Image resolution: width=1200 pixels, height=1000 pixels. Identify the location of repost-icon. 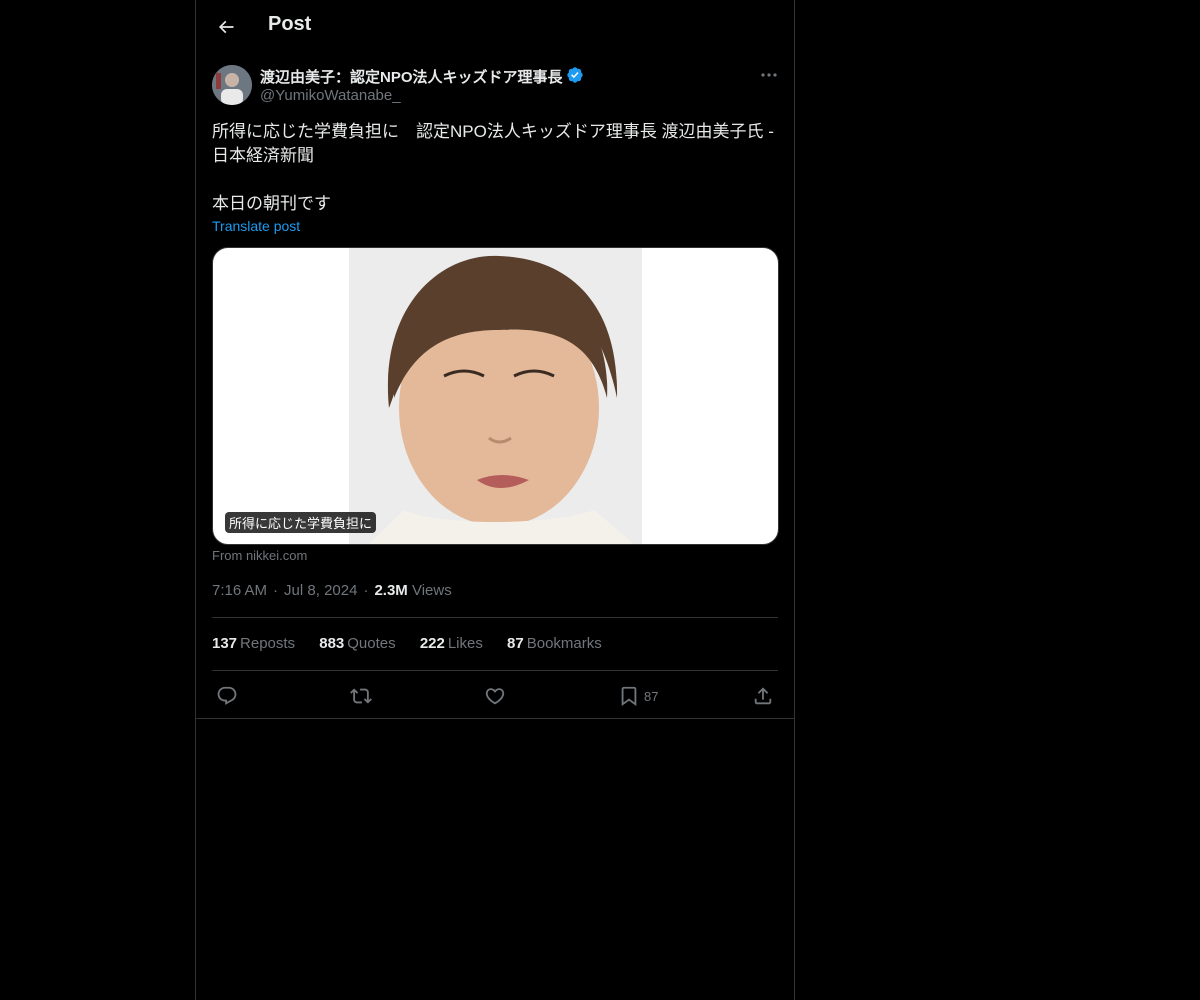
(361, 696).